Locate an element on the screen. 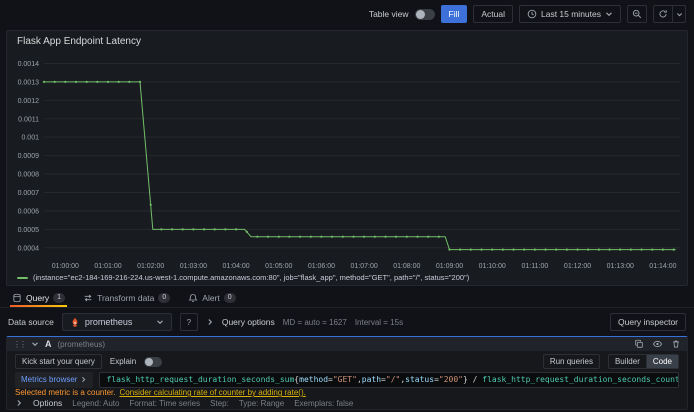  metrics-browser-button: Metrics browser is located at coordinates (54, 379).